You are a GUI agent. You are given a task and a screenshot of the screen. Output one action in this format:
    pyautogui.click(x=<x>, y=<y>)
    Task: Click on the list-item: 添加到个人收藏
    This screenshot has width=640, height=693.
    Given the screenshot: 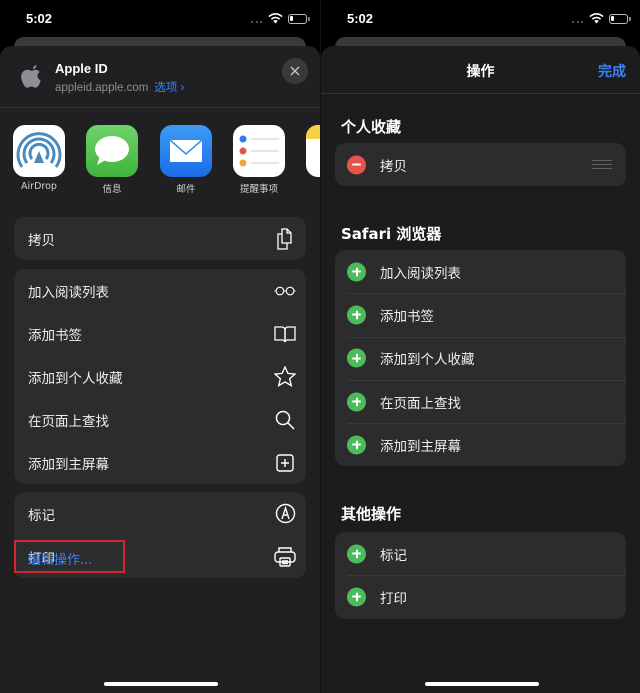 What is the action you would take?
    pyautogui.click(x=480, y=358)
    